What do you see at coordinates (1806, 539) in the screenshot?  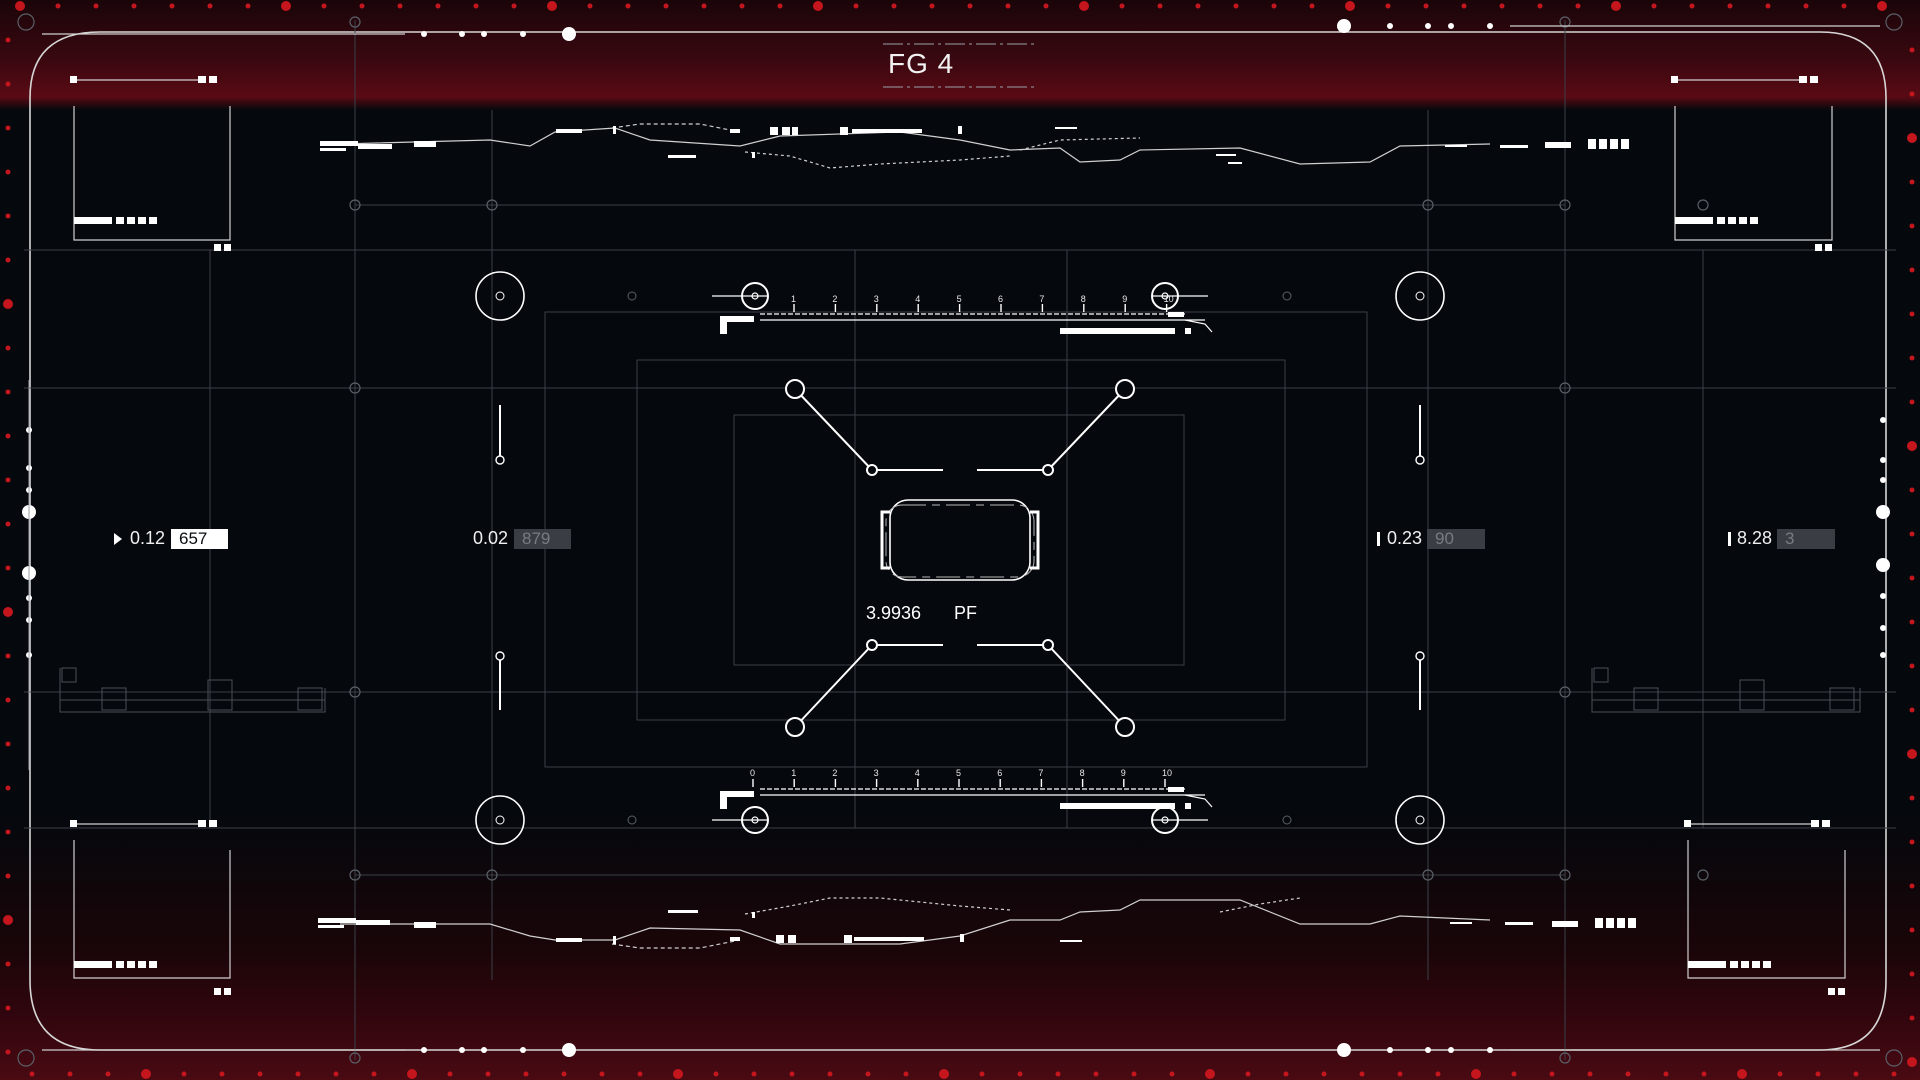 I see `readout-right-outer-value: 3` at bounding box center [1806, 539].